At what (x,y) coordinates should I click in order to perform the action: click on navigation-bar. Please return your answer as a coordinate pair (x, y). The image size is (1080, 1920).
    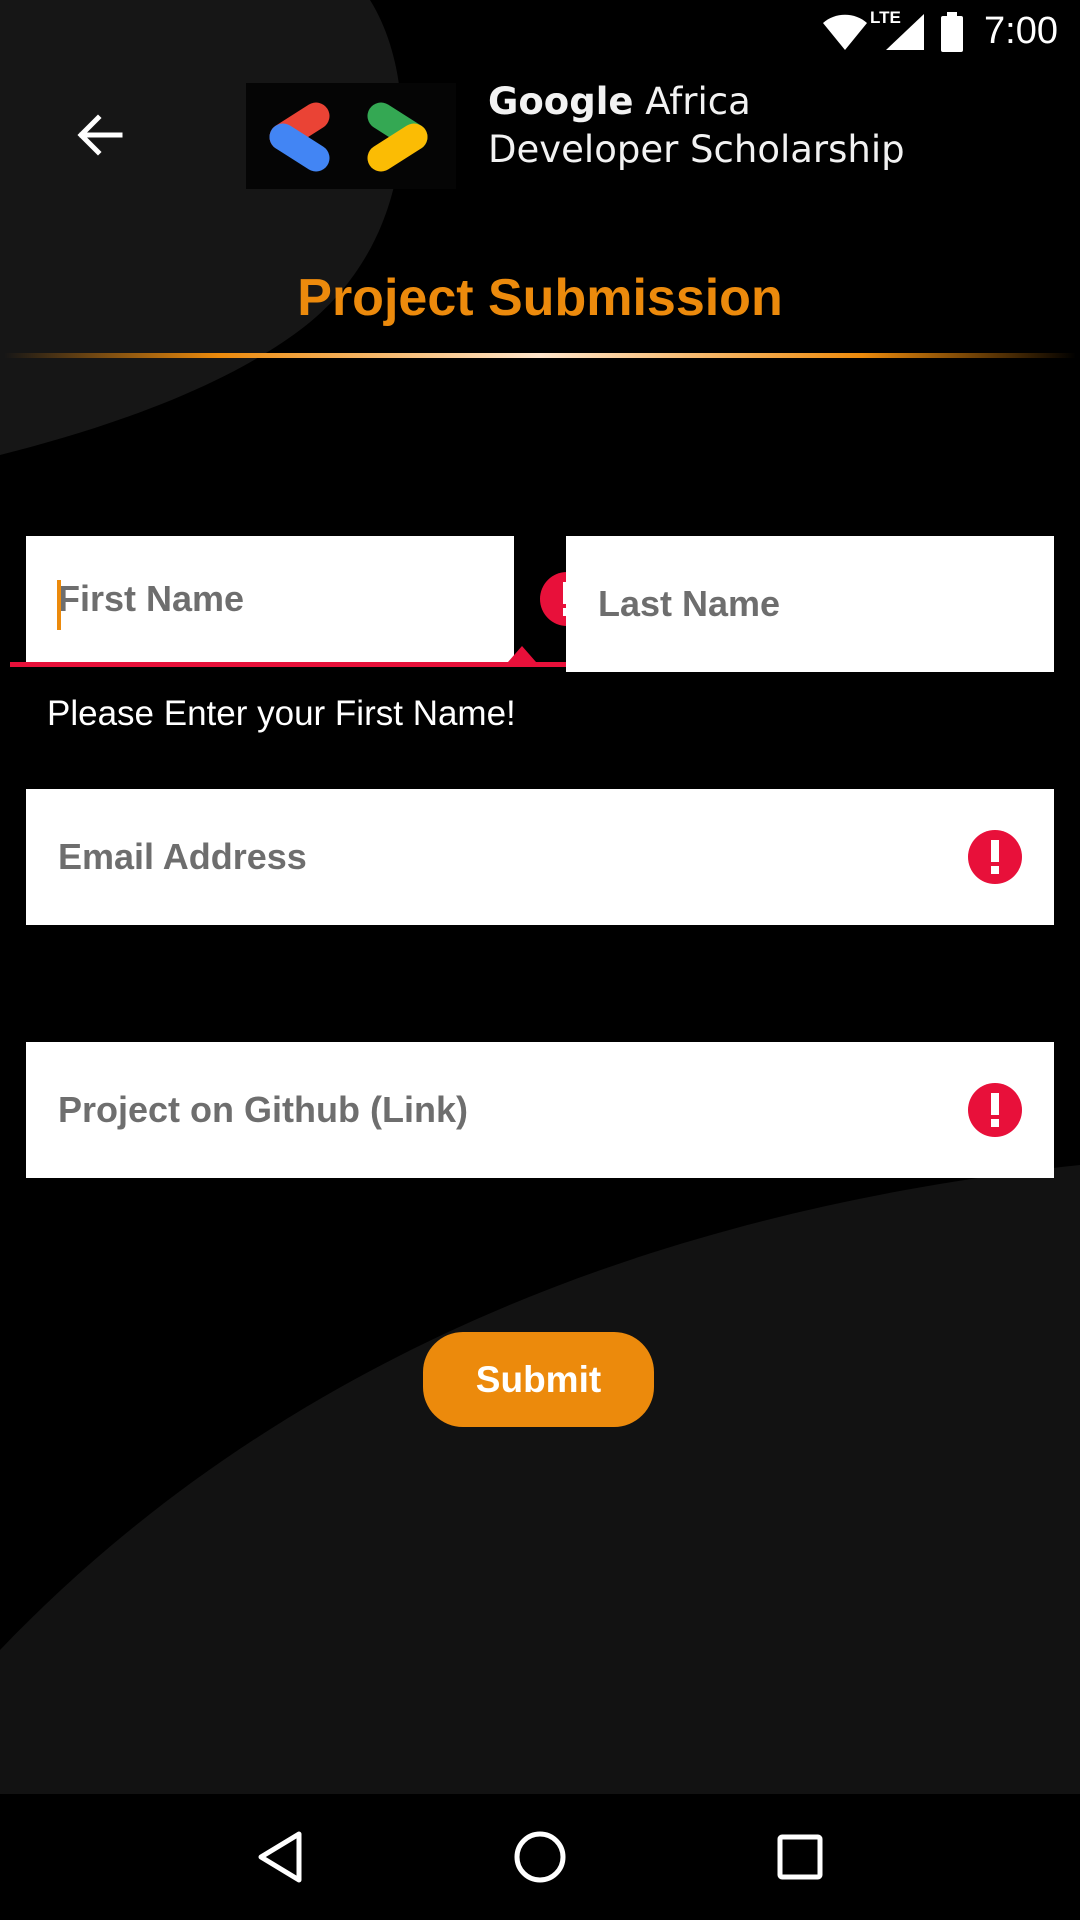
    Looking at the image, I should click on (540, 1857).